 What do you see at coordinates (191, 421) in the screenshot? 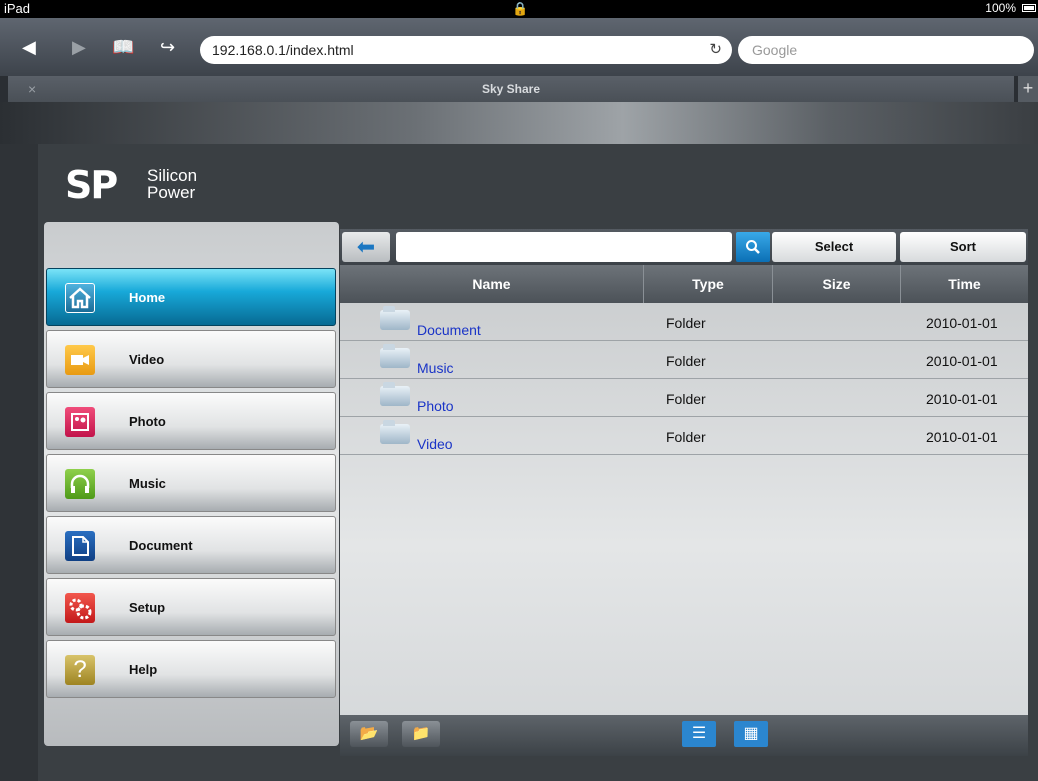
I see `sidebar-item-photo: Photo` at bounding box center [191, 421].